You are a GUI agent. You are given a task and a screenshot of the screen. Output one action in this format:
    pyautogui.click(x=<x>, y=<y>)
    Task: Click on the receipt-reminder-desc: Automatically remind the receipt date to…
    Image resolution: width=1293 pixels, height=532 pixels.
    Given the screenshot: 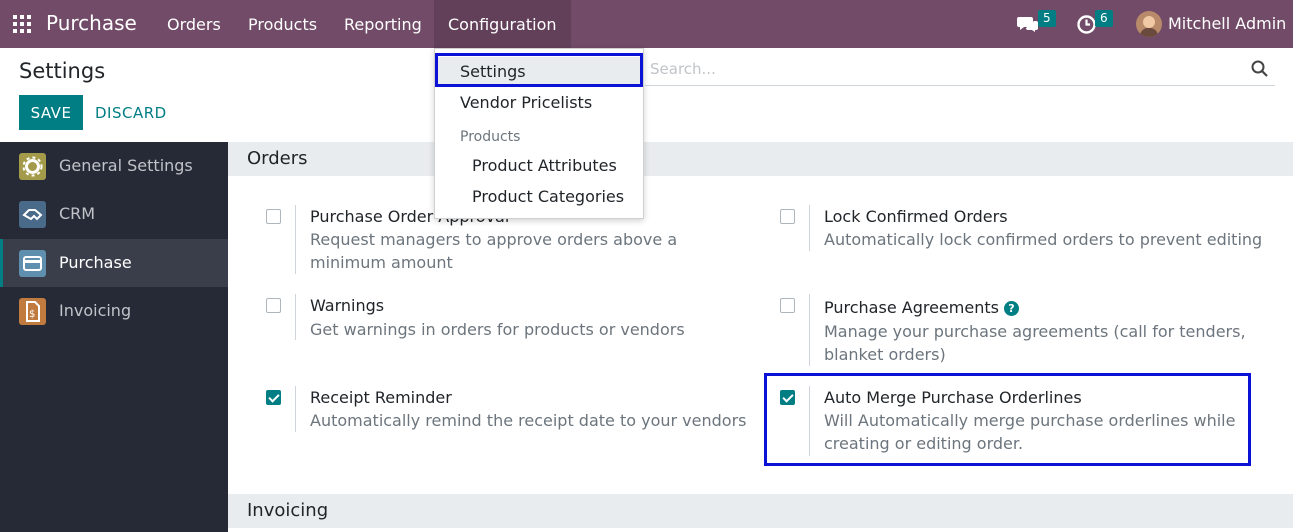 What is the action you would take?
    pyautogui.click(x=528, y=420)
    